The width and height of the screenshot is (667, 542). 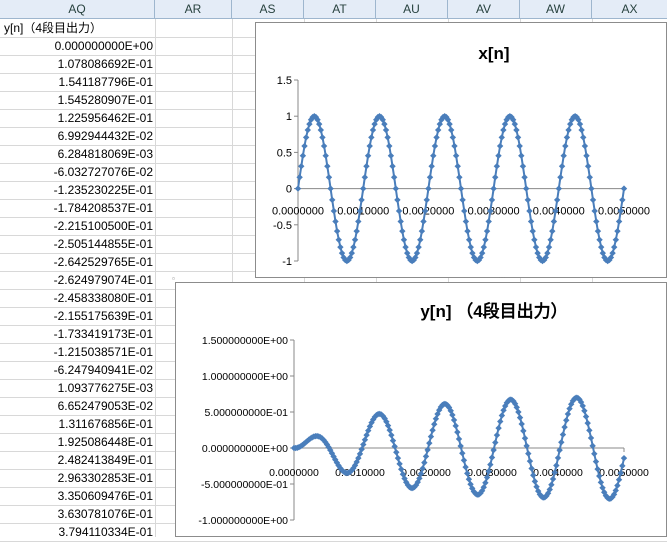 I want to click on column-header-as: AS, so click(x=268, y=9).